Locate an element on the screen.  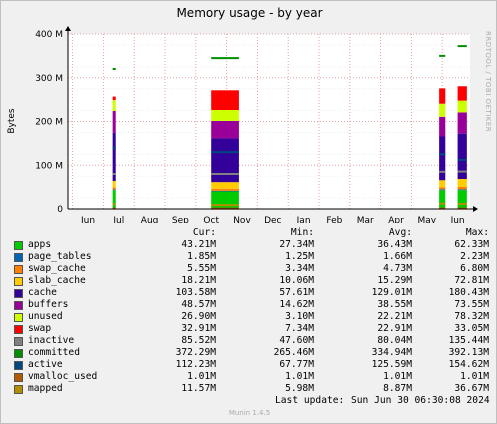
legend-series-name: apps is located at coordinates (40, 244).